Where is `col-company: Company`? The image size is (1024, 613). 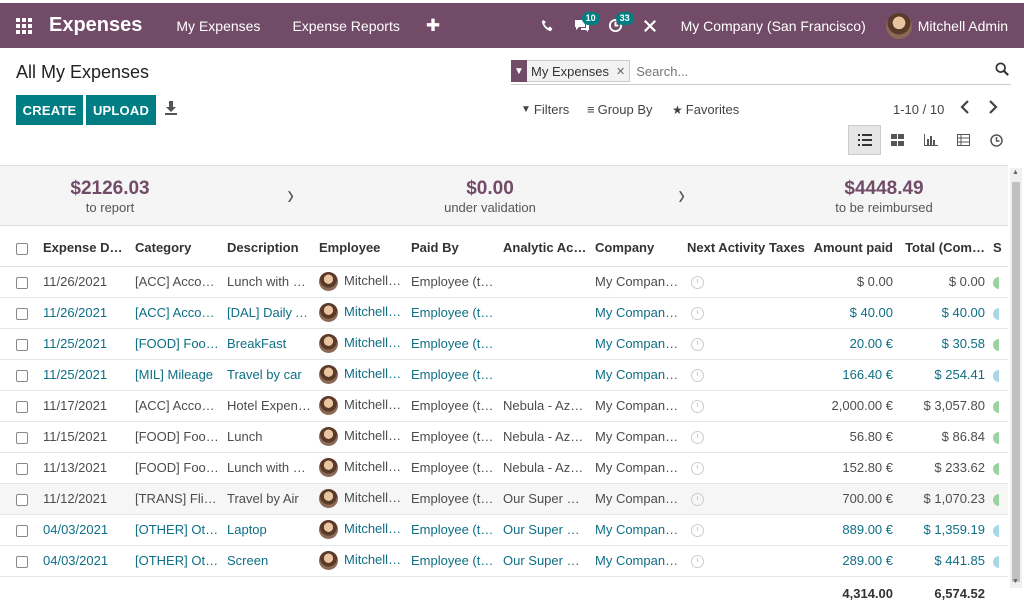
col-company: Company is located at coordinates (637, 248).